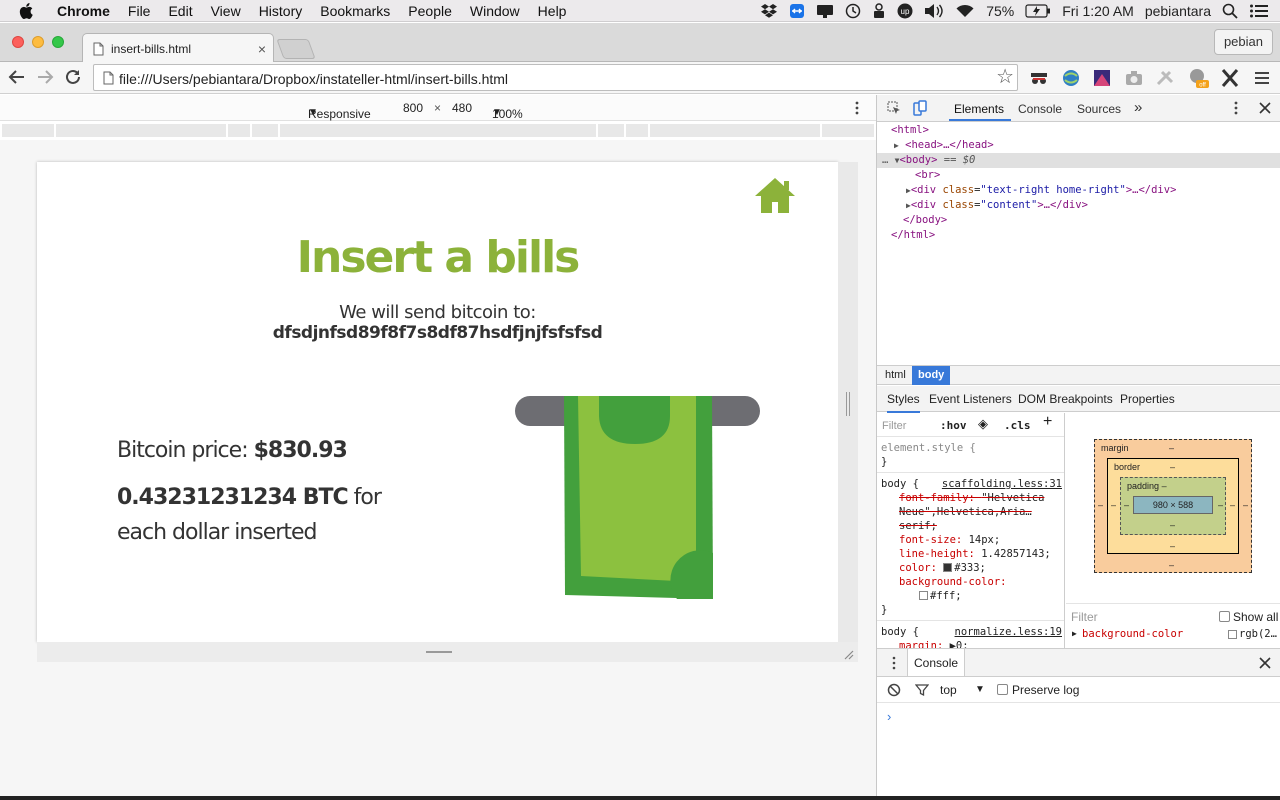 This screenshot has width=1280, height=800. I want to click on context-selector: top, so click(948, 690).